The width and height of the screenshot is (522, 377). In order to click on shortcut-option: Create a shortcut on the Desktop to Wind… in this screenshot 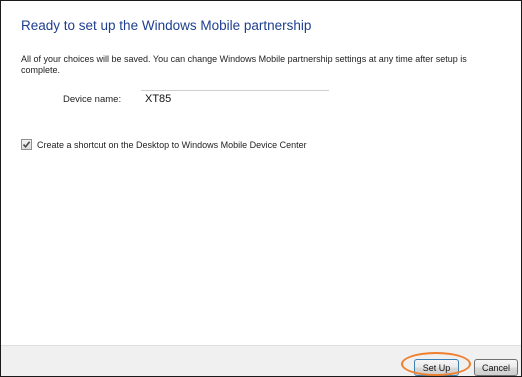, I will do `click(164, 144)`.